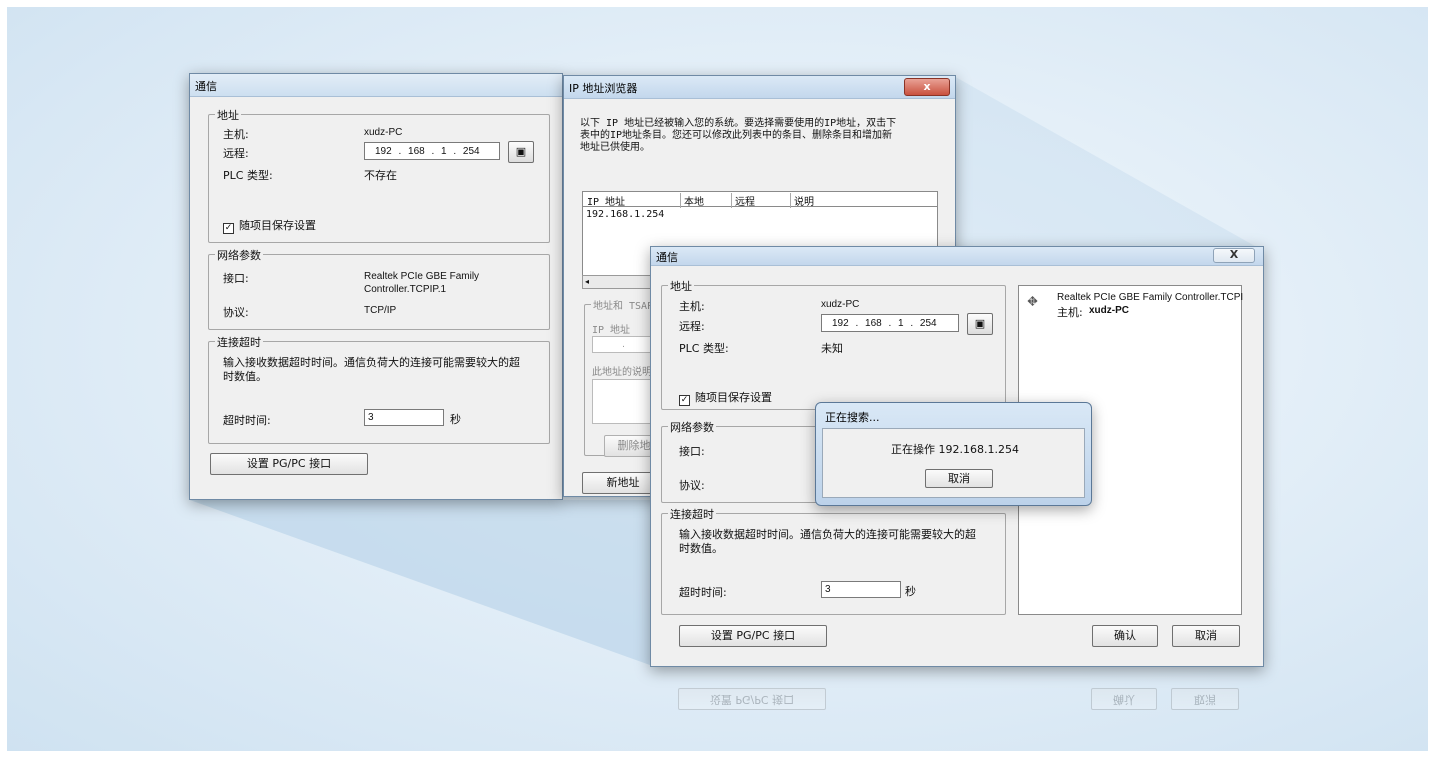  What do you see at coordinates (622, 401) in the screenshot?
I see `address-desc-input` at bounding box center [622, 401].